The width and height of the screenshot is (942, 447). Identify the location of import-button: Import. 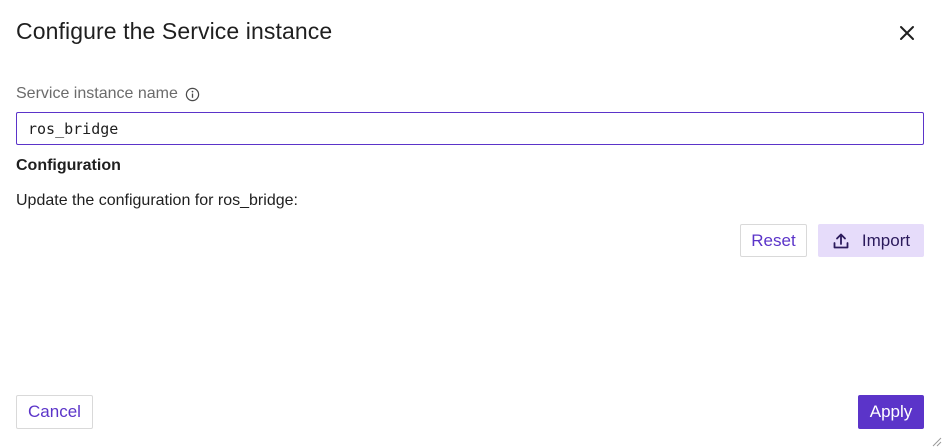
(871, 240).